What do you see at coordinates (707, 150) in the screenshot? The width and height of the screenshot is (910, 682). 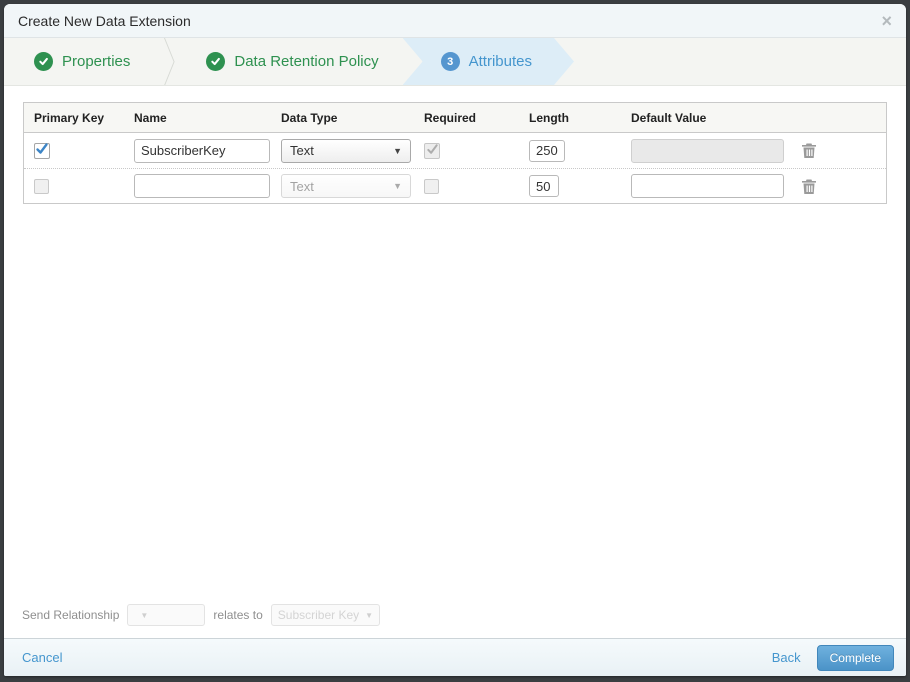 I see `default-value-input-disabled` at bounding box center [707, 150].